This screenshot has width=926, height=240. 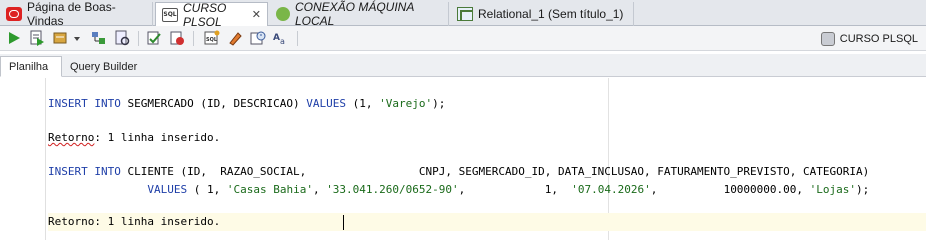 What do you see at coordinates (235, 38) in the screenshot?
I see `clear-icon` at bounding box center [235, 38].